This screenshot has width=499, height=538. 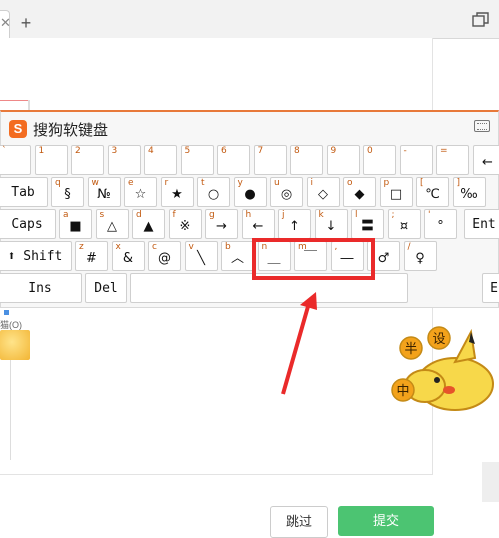 I want to click on scrollbar, so click(x=490, y=482).